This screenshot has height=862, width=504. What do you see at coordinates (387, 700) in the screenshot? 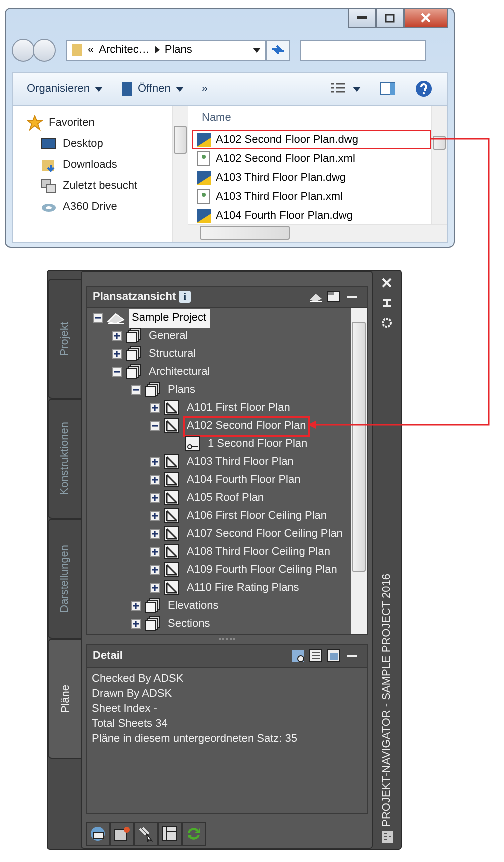
I see `palette-title: PROJEKT-NAVIGATOR - SAMPLE PROJECT 2016` at bounding box center [387, 700].